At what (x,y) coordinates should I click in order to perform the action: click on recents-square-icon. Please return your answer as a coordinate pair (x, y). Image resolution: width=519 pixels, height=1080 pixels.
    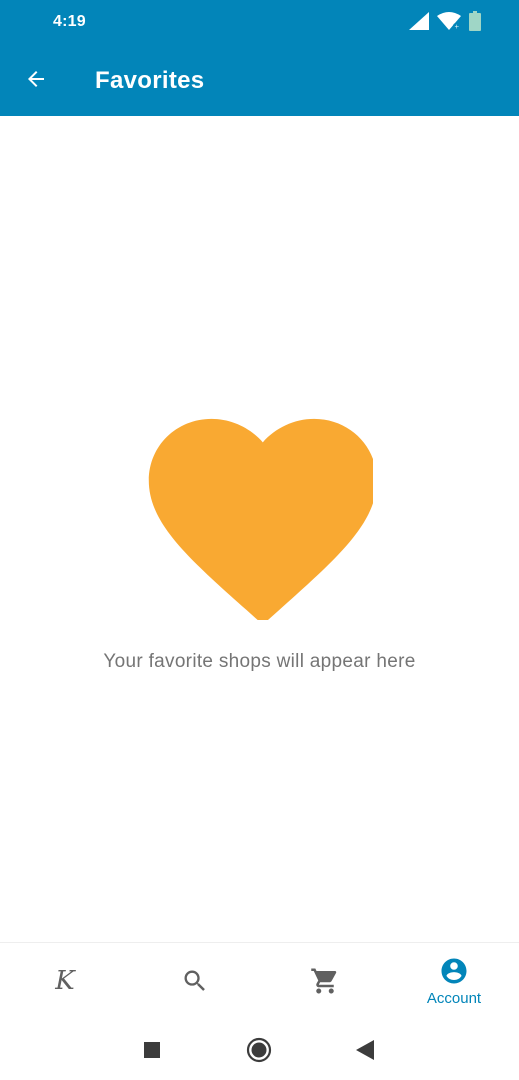
    Looking at the image, I should click on (152, 1050).